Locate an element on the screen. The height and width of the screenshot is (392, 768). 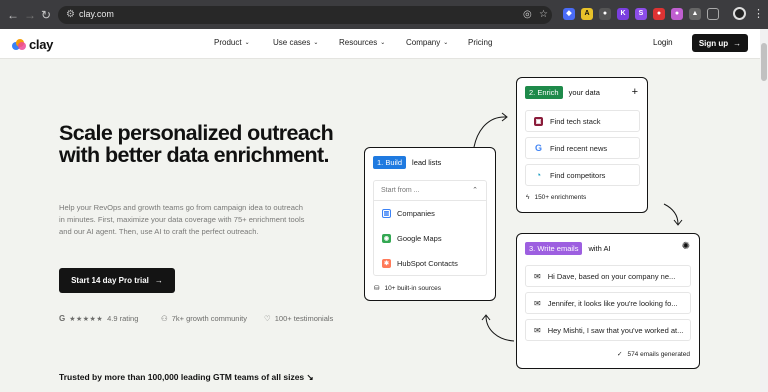
nav-label: Company is located at coordinates (423, 42).